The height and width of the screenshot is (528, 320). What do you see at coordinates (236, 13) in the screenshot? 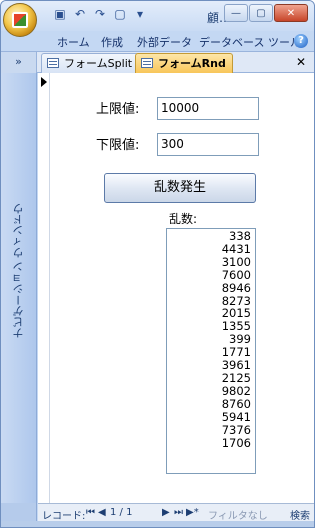
I see `minimize-button: —` at bounding box center [236, 13].